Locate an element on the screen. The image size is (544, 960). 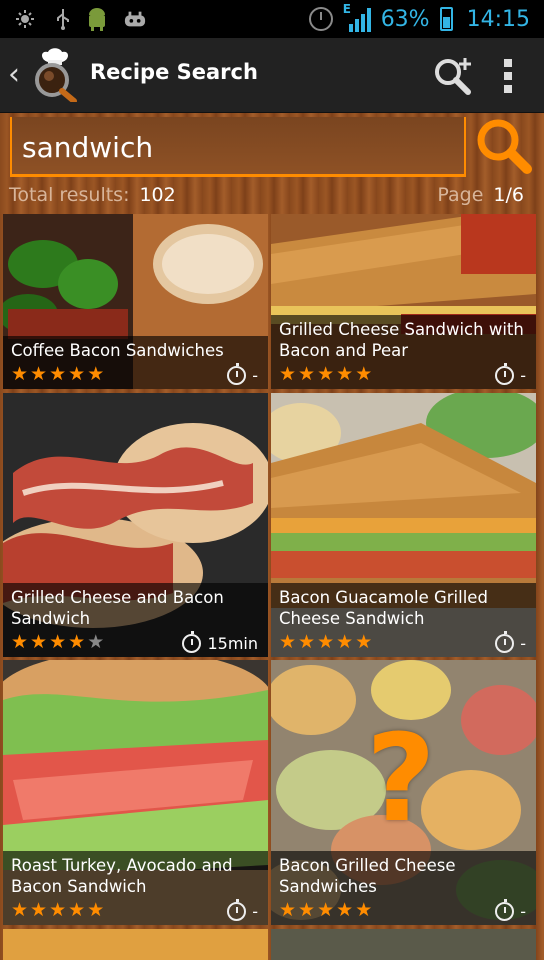
search-icon is located at coordinates (504, 147).